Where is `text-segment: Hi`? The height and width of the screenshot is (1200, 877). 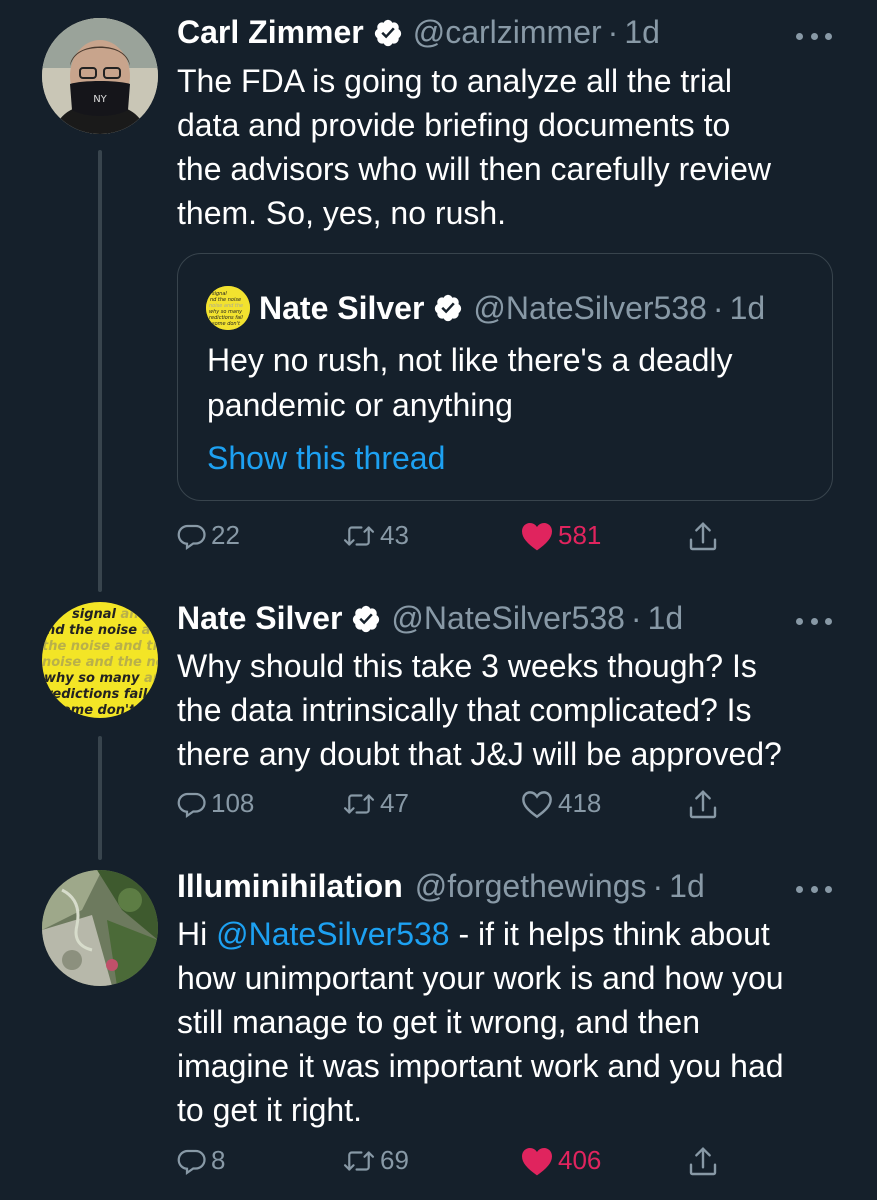 text-segment: Hi is located at coordinates (197, 934).